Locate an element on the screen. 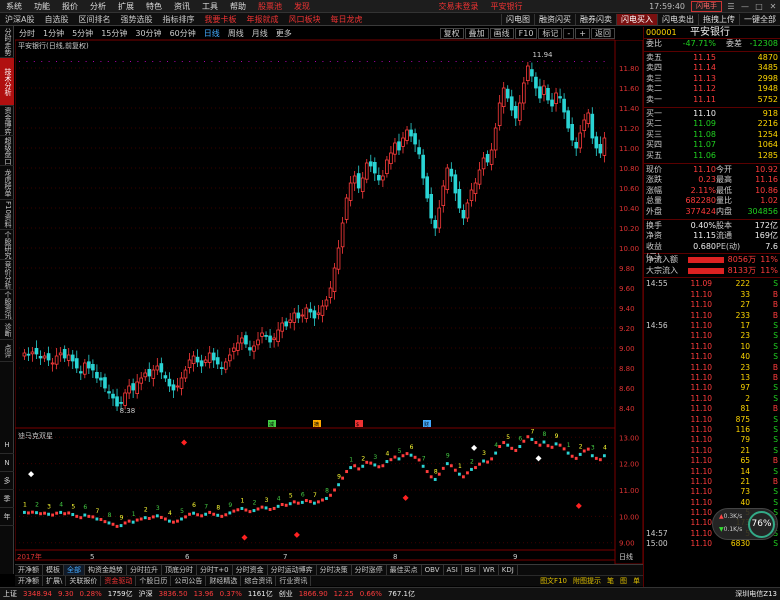 The image size is (780, 600). menu-icon: ☰ is located at coordinates (731, 6).